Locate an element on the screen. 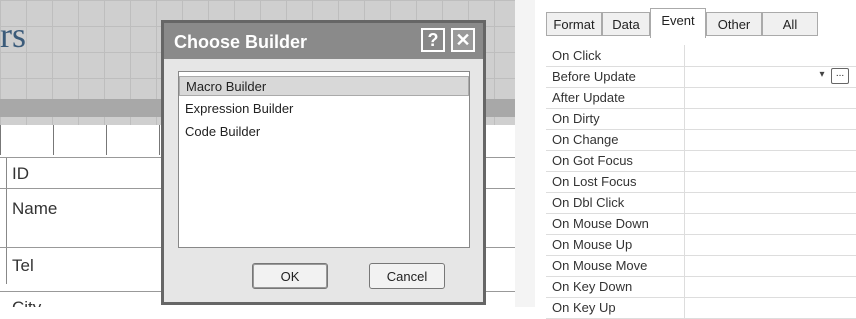 The height and width of the screenshot is (319, 856). row-on-key-up: On Key Up is located at coordinates (701, 308).